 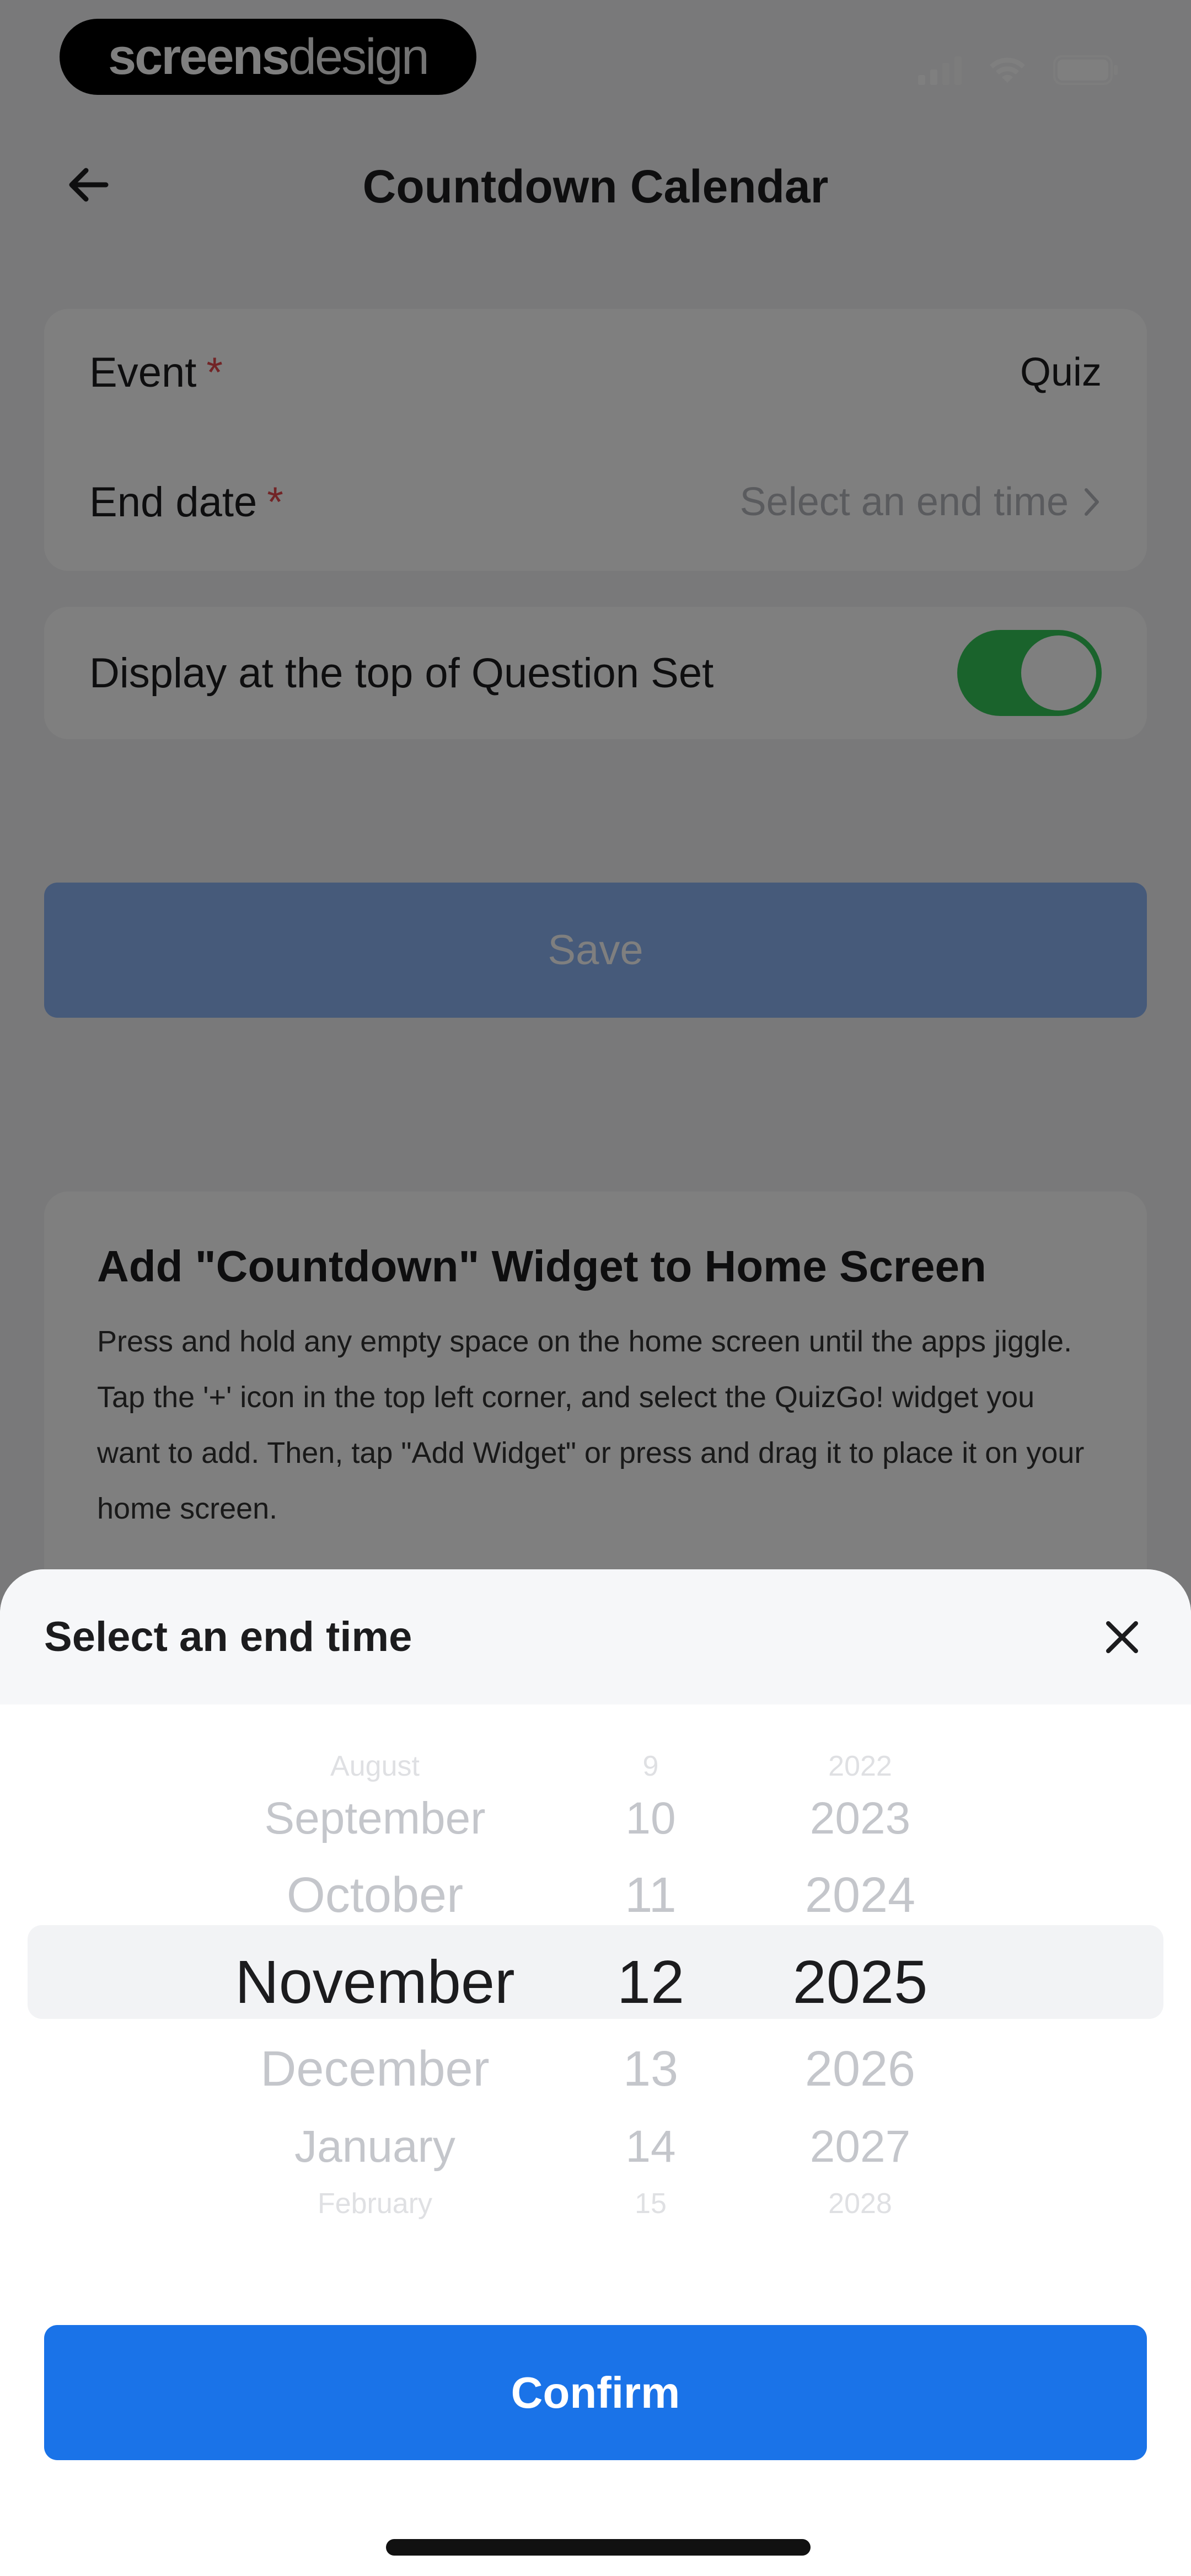 I want to click on month-option-selected: November, so click(x=375, y=1982).